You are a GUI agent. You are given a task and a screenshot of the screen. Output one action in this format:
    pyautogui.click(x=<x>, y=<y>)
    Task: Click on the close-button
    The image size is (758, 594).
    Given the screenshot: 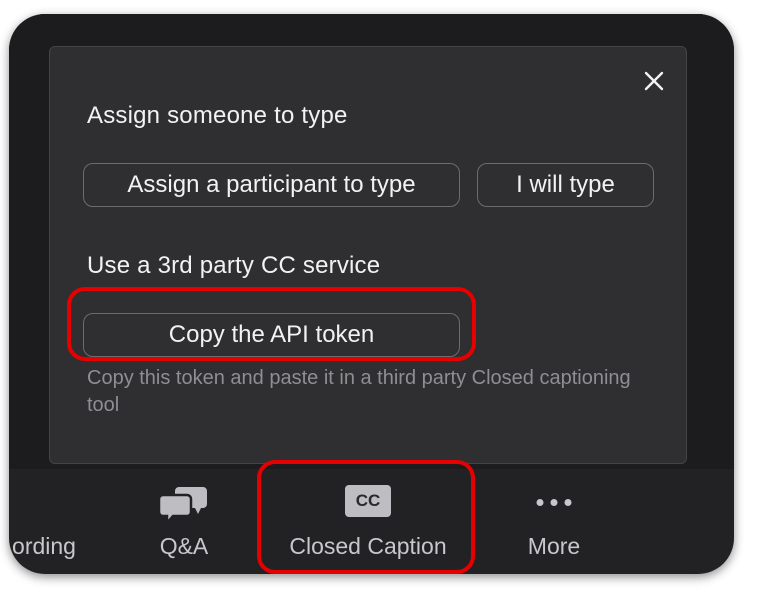 What is the action you would take?
    pyautogui.click(x=654, y=81)
    